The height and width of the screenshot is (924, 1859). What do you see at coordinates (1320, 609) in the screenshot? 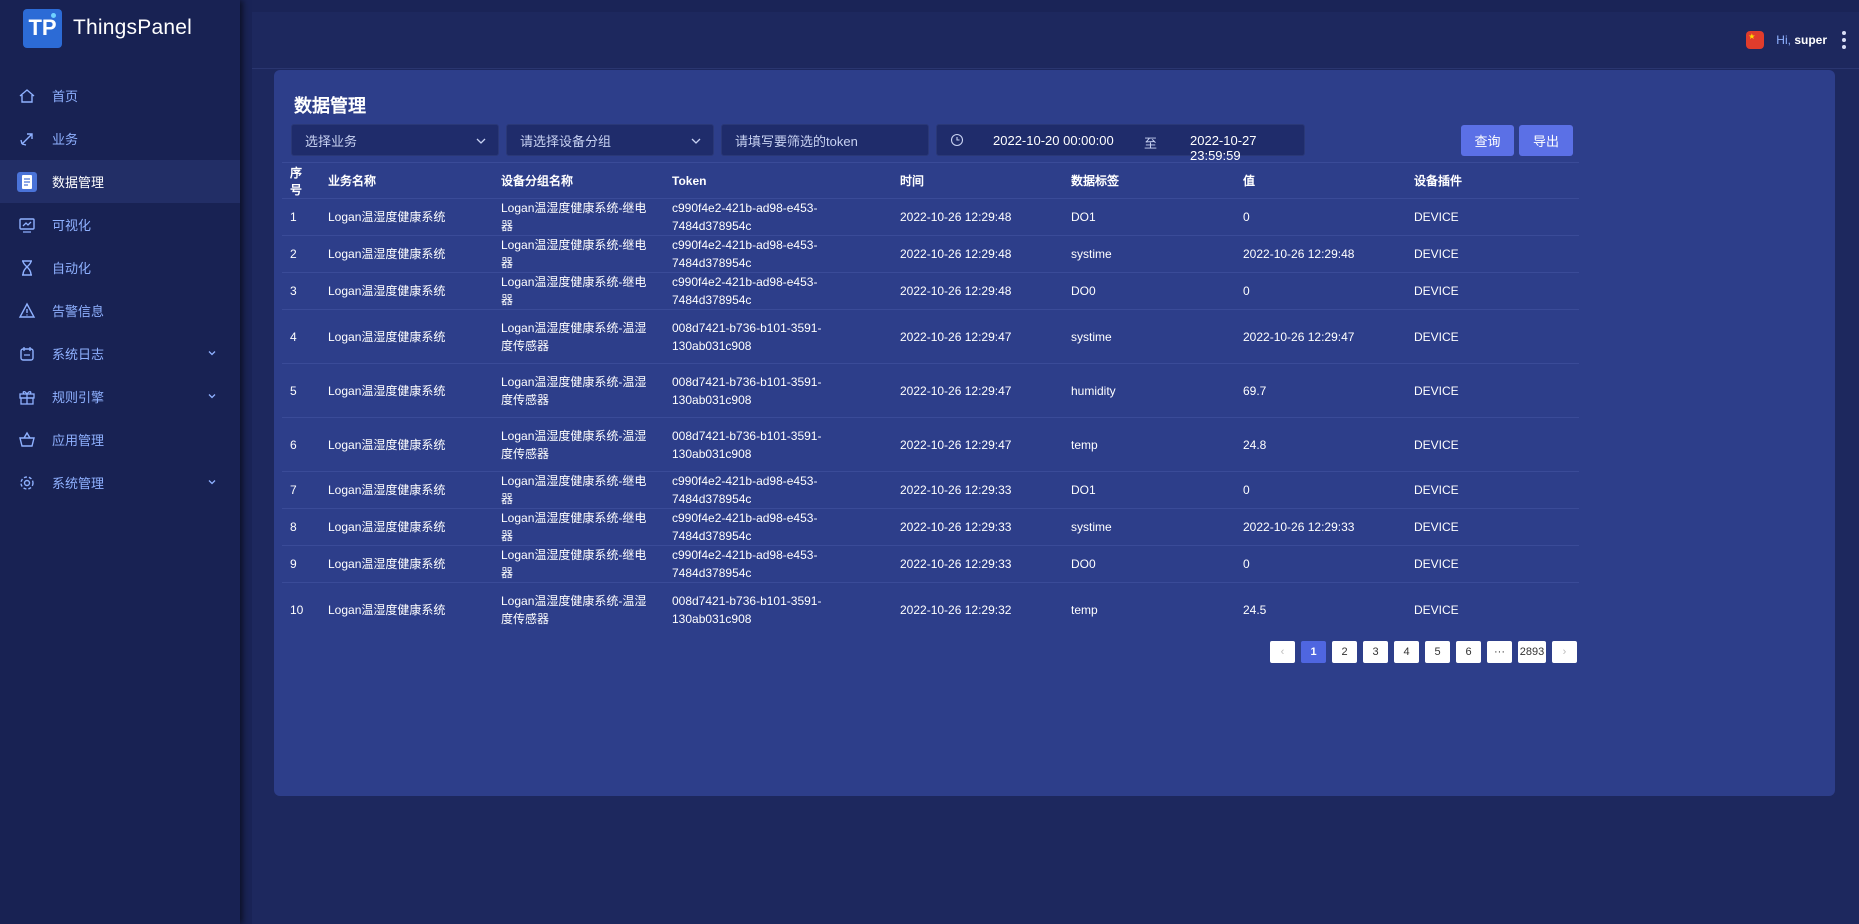
I see `table-cell: 24.5` at bounding box center [1320, 609].